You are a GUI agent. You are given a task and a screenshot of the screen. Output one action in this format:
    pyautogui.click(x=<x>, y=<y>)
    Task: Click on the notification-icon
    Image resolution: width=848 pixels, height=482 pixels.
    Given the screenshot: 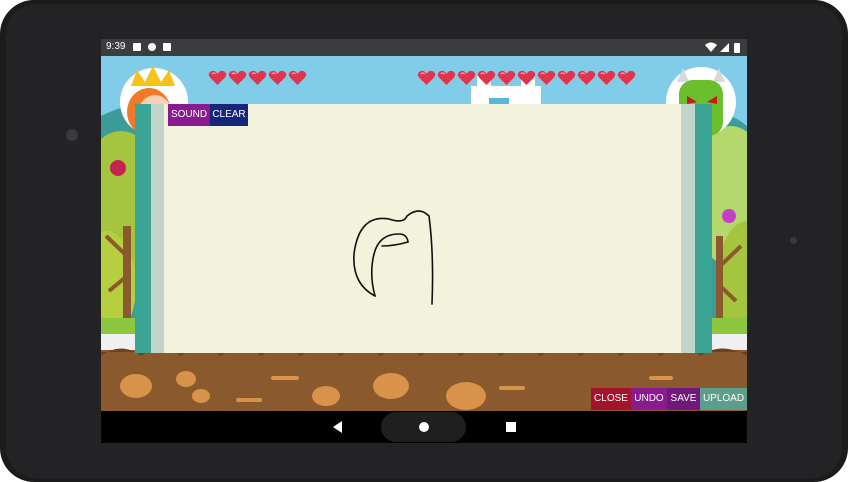 What is the action you would take?
    pyautogui.click(x=137, y=47)
    